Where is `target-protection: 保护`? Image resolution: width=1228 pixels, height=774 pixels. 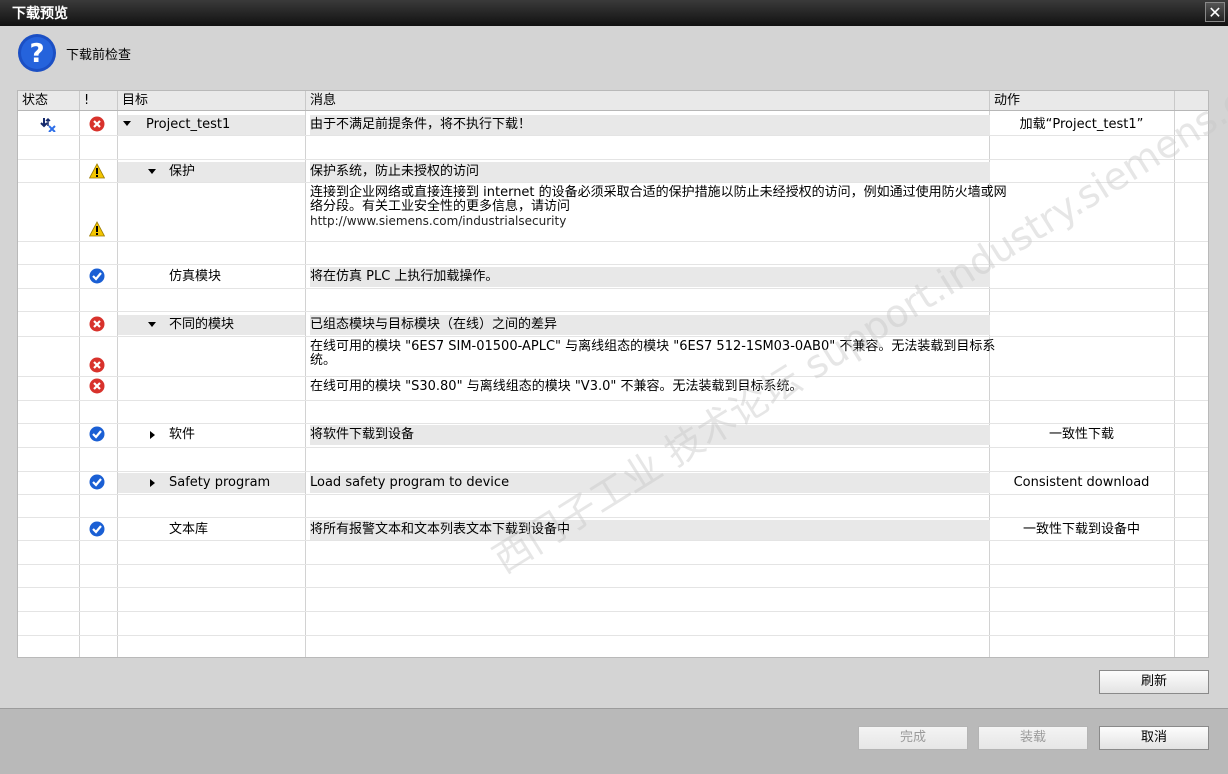 target-protection: 保护 is located at coordinates (182, 171).